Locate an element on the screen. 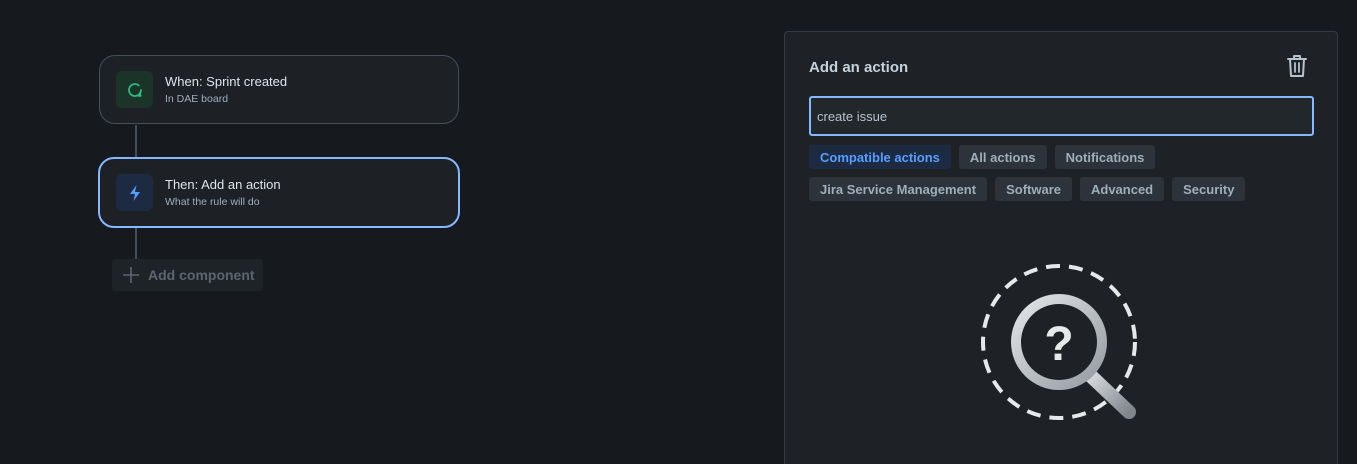  filter-software: Software is located at coordinates (1033, 189).